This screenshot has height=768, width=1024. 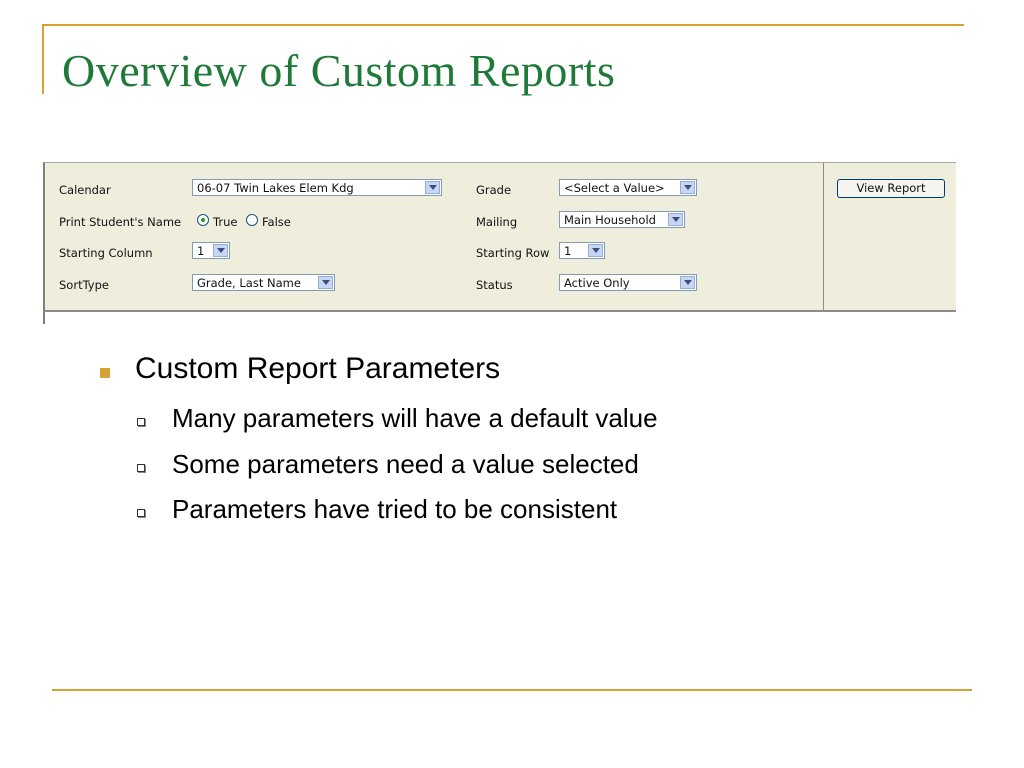 What do you see at coordinates (43, 59) in the screenshot?
I see `left-rule` at bounding box center [43, 59].